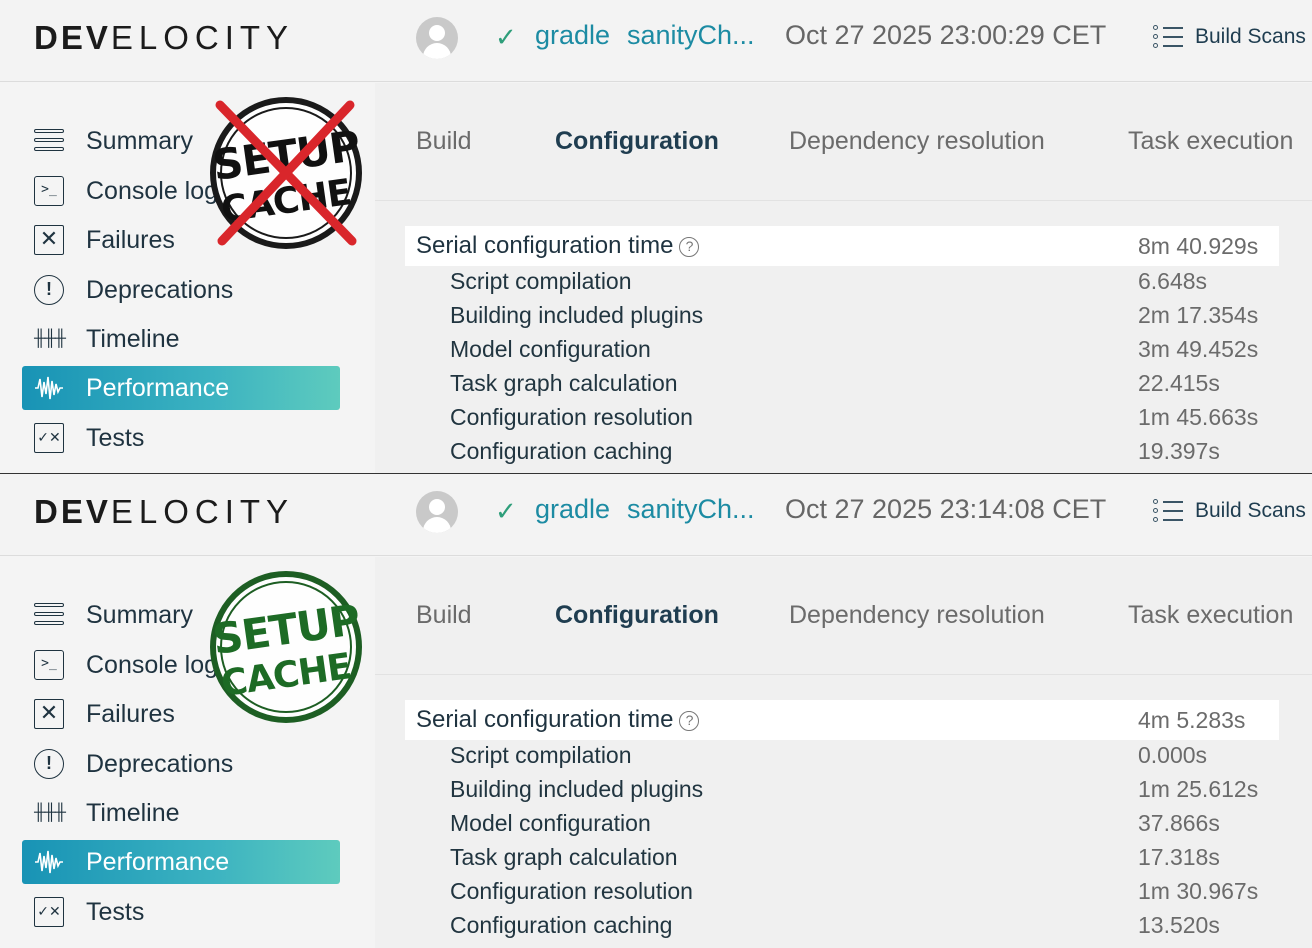  What do you see at coordinates (1173, 755) in the screenshot?
I see `metric-value: 0.000s` at bounding box center [1173, 755].